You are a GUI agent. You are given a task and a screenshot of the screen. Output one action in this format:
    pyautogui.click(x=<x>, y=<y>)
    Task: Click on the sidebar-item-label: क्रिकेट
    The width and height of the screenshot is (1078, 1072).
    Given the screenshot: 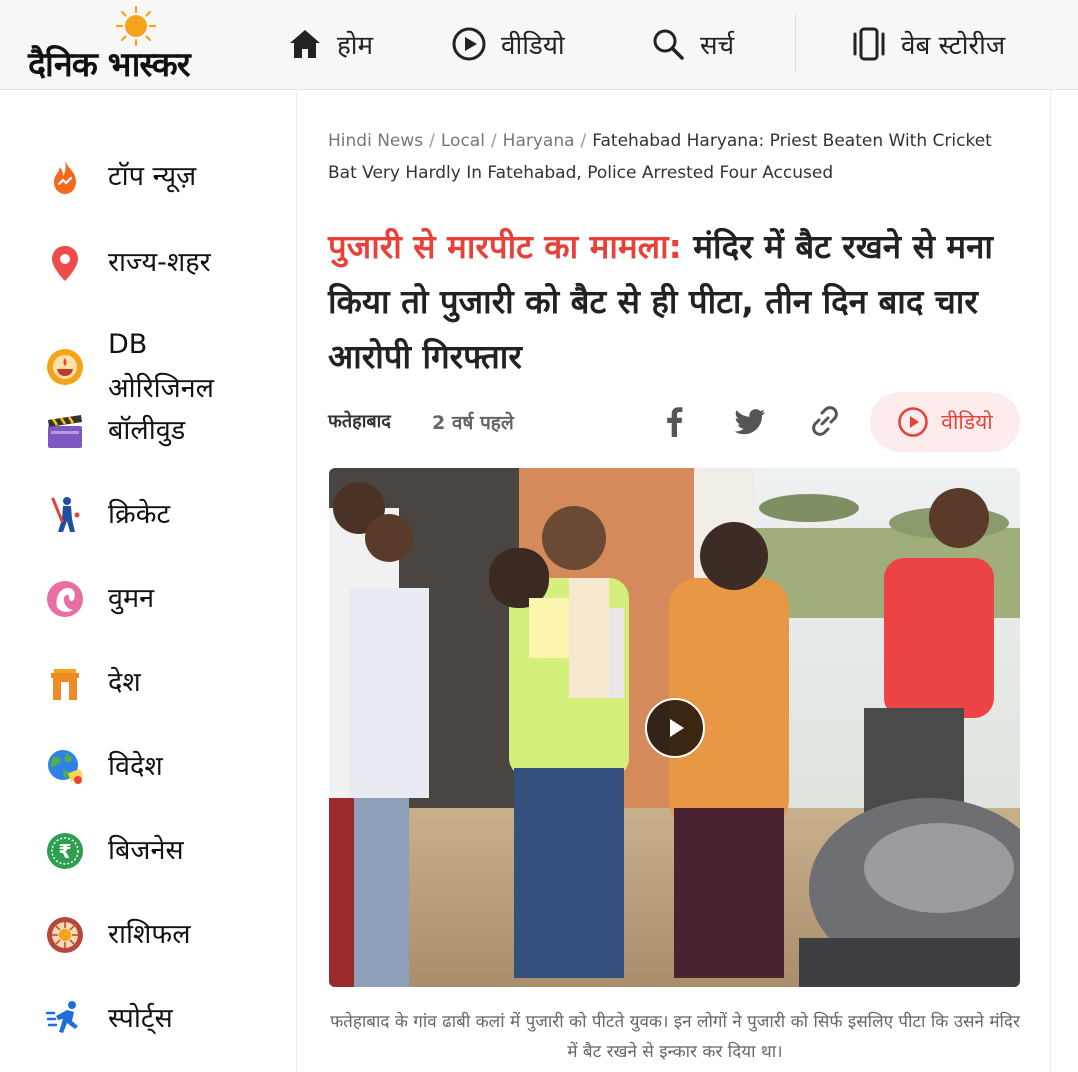 What is the action you would take?
    pyautogui.click(x=139, y=514)
    